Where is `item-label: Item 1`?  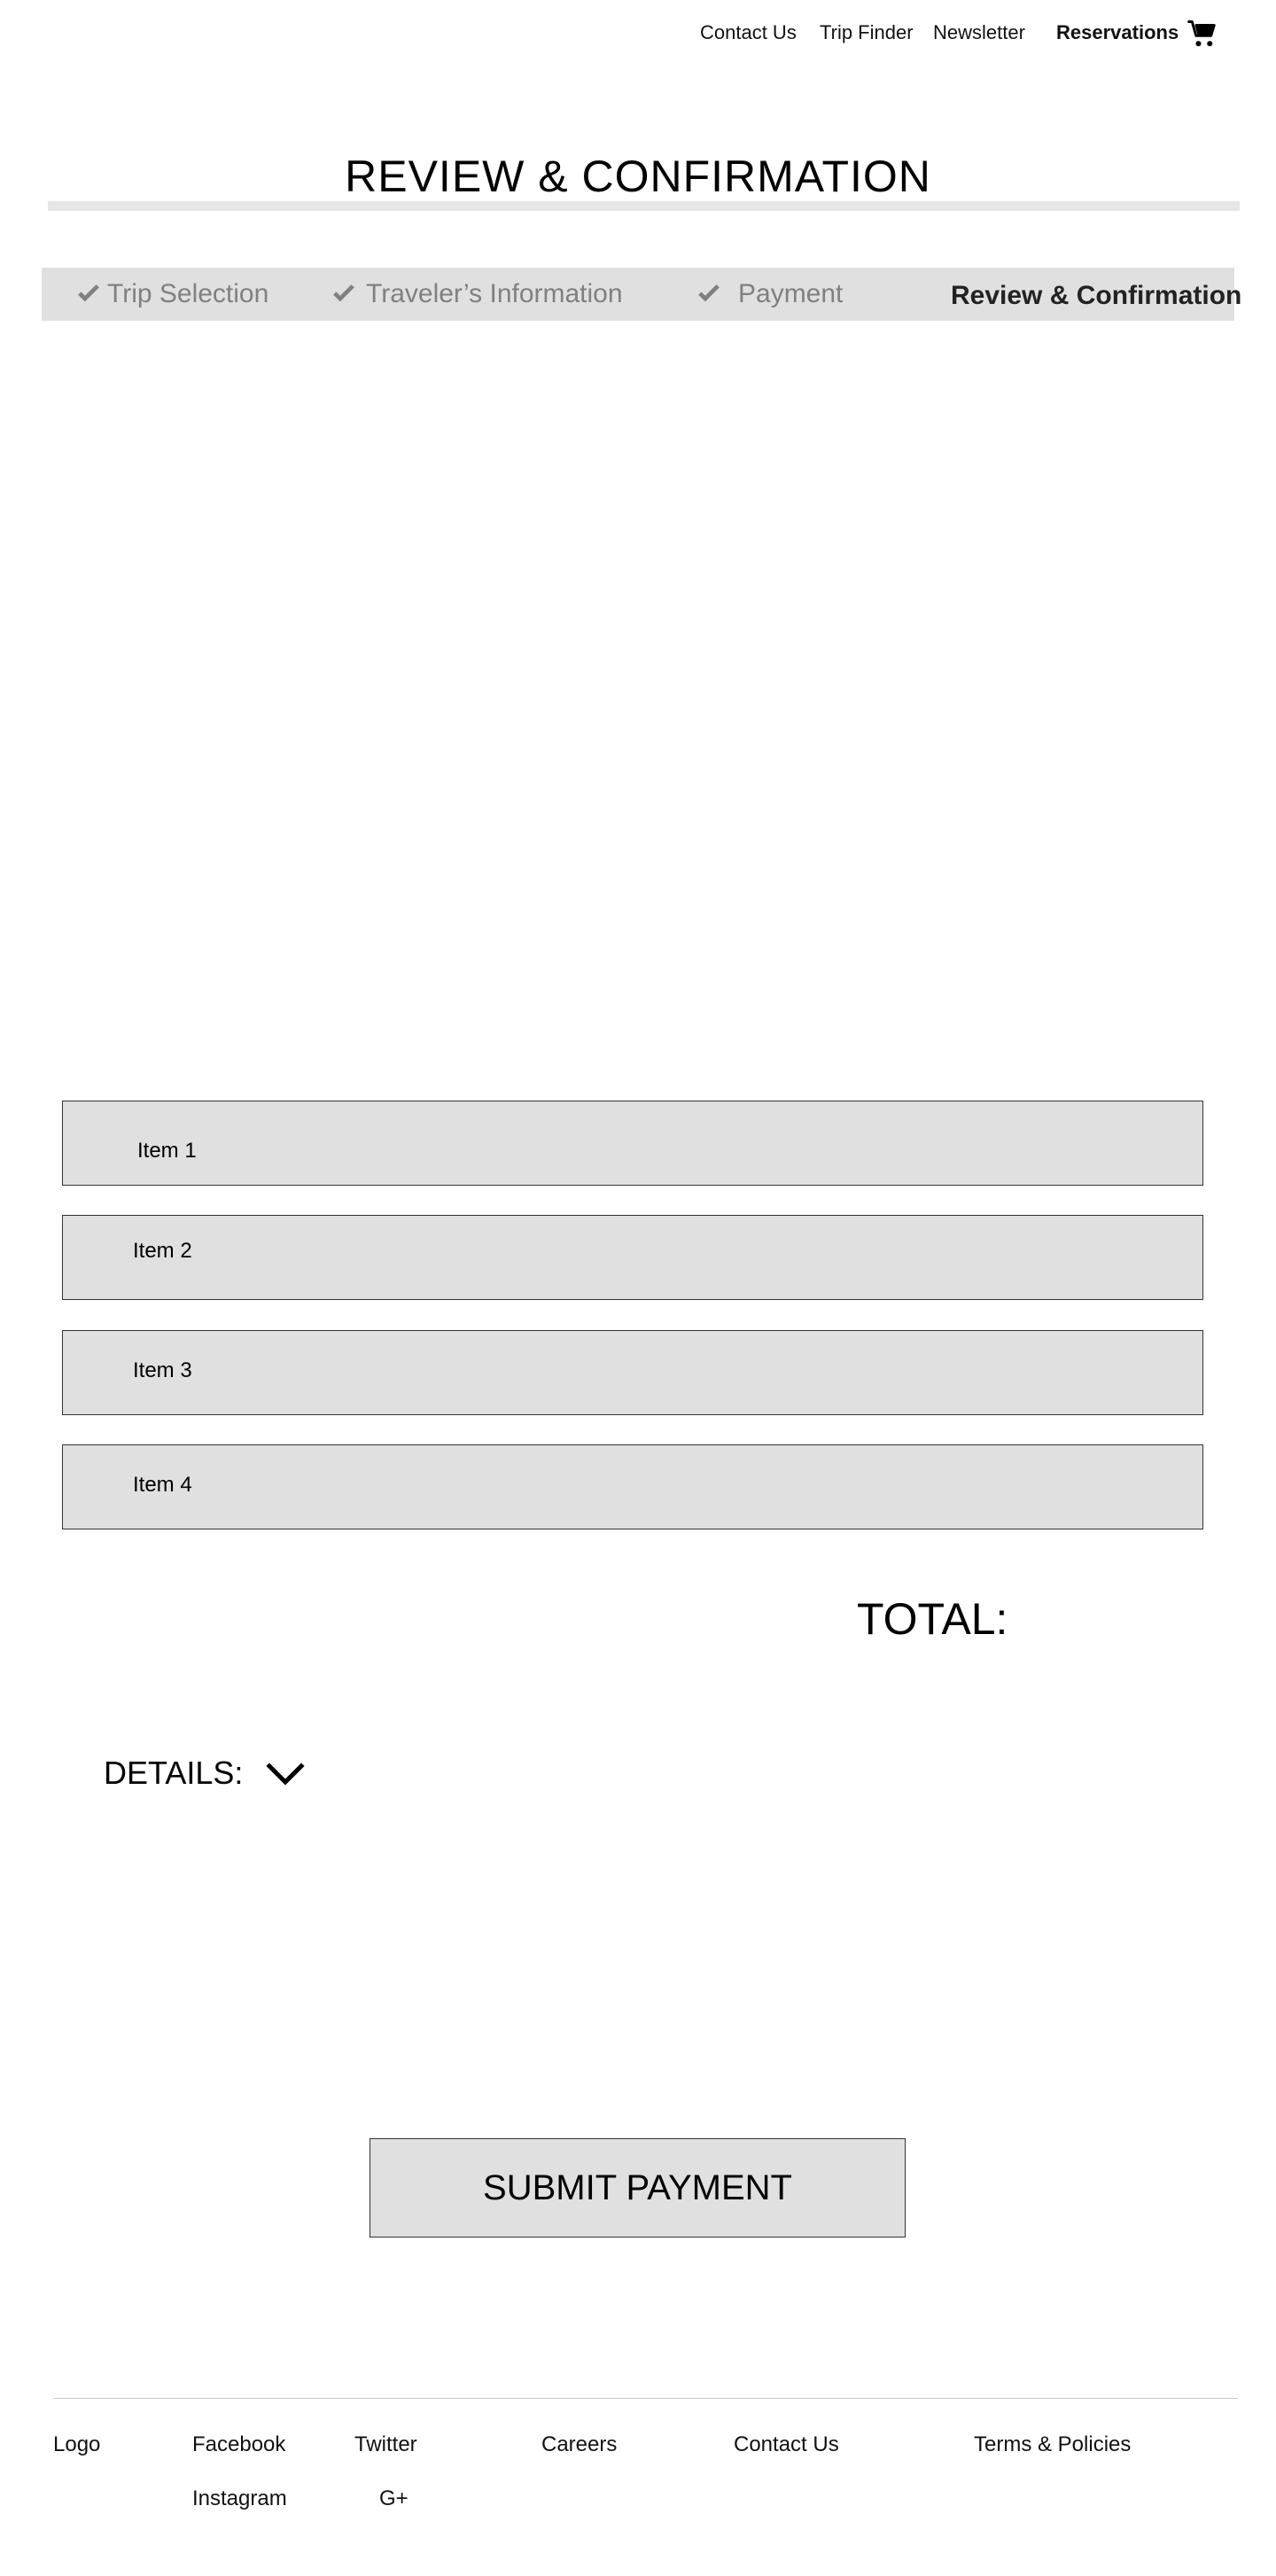 item-label: Item 1 is located at coordinates (167, 1151).